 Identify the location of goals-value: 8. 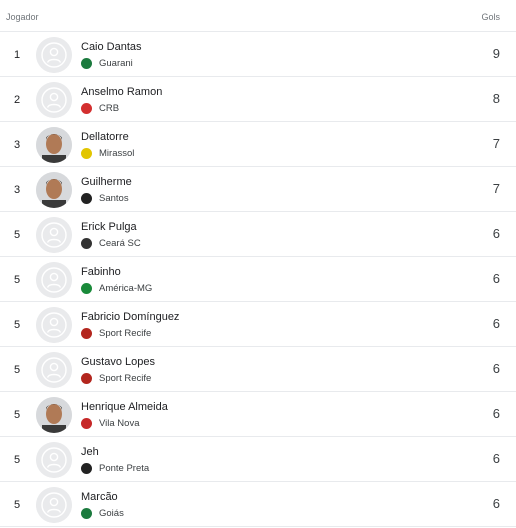
(496, 98).